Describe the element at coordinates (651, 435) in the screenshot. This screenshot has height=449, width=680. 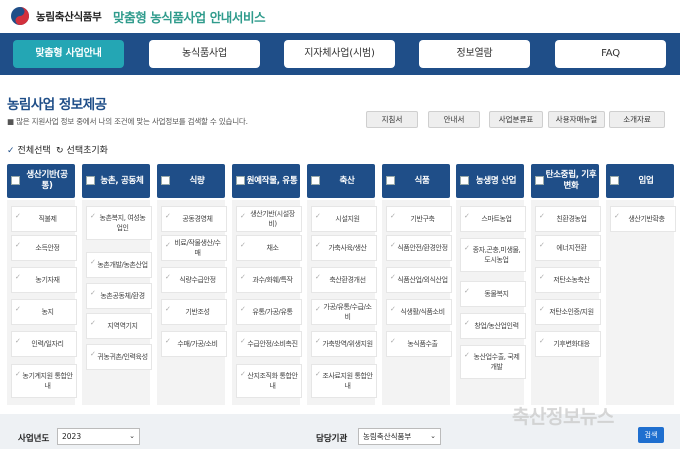
I see `search-button: 검색` at that location.